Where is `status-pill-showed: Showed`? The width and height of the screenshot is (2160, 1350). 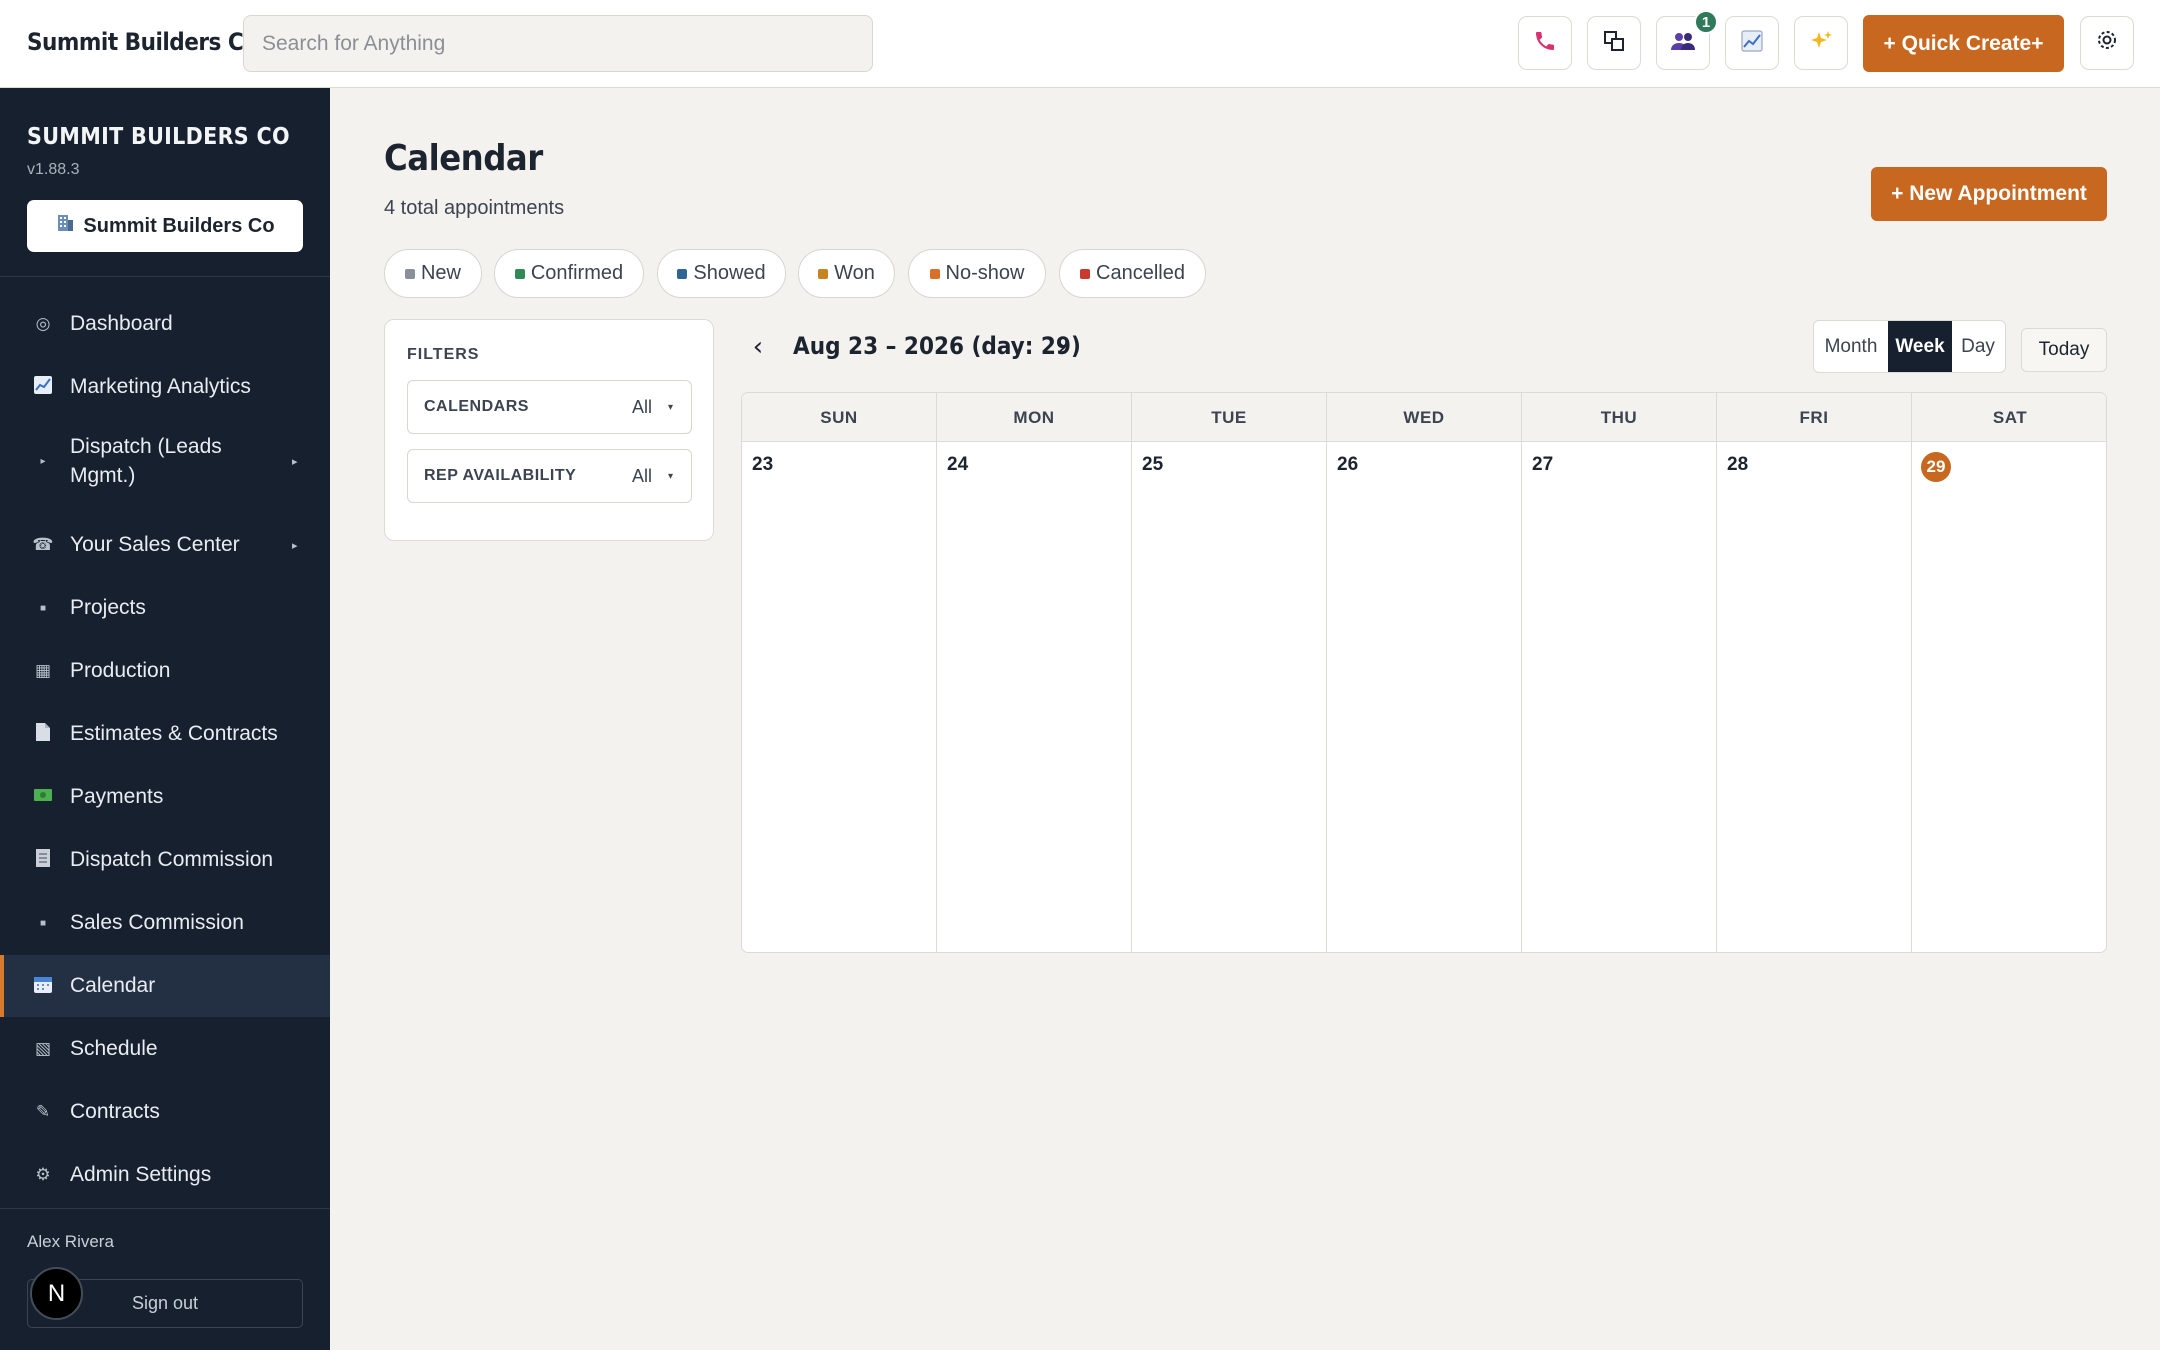
status-pill-showed: Showed is located at coordinates (721, 273).